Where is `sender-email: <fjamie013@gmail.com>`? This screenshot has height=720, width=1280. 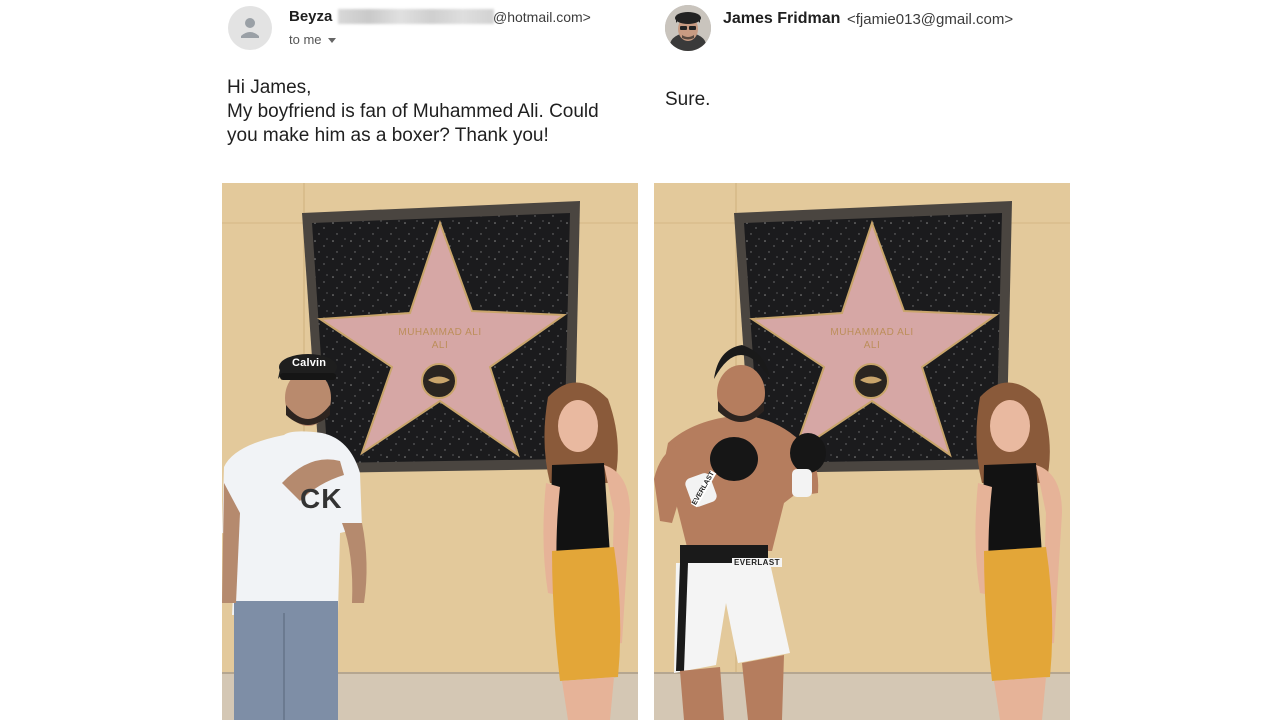 sender-email: <fjamie013@gmail.com> is located at coordinates (930, 19).